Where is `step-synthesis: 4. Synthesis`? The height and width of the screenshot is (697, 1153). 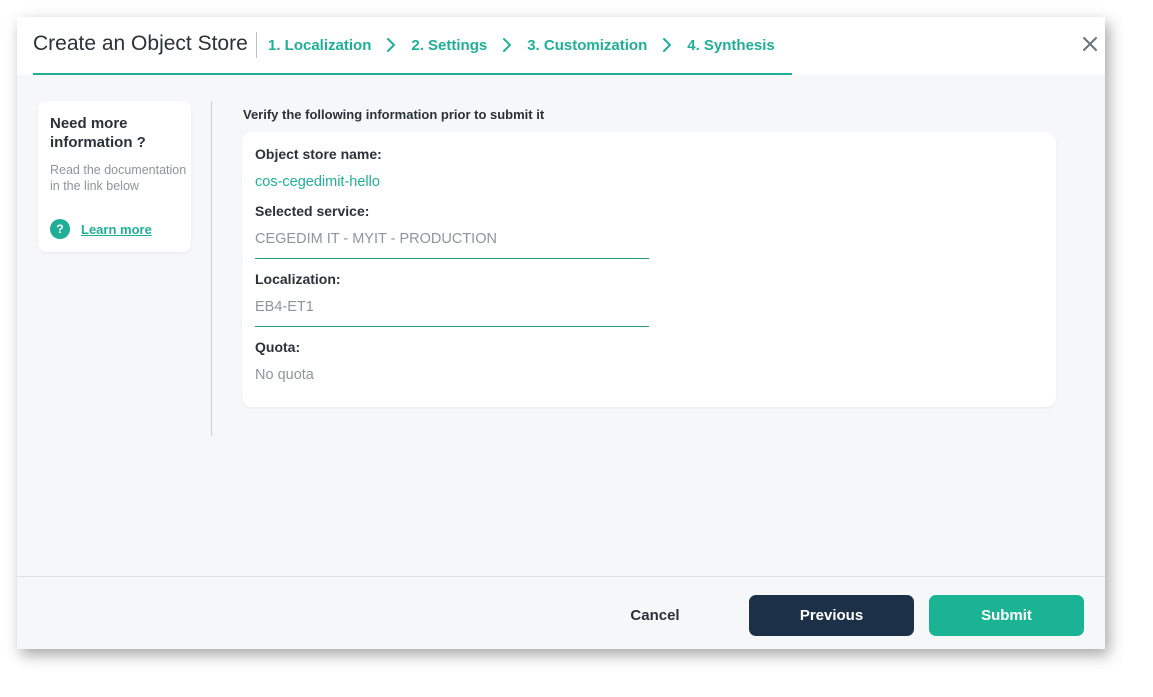
step-synthesis: 4. Synthesis is located at coordinates (731, 45).